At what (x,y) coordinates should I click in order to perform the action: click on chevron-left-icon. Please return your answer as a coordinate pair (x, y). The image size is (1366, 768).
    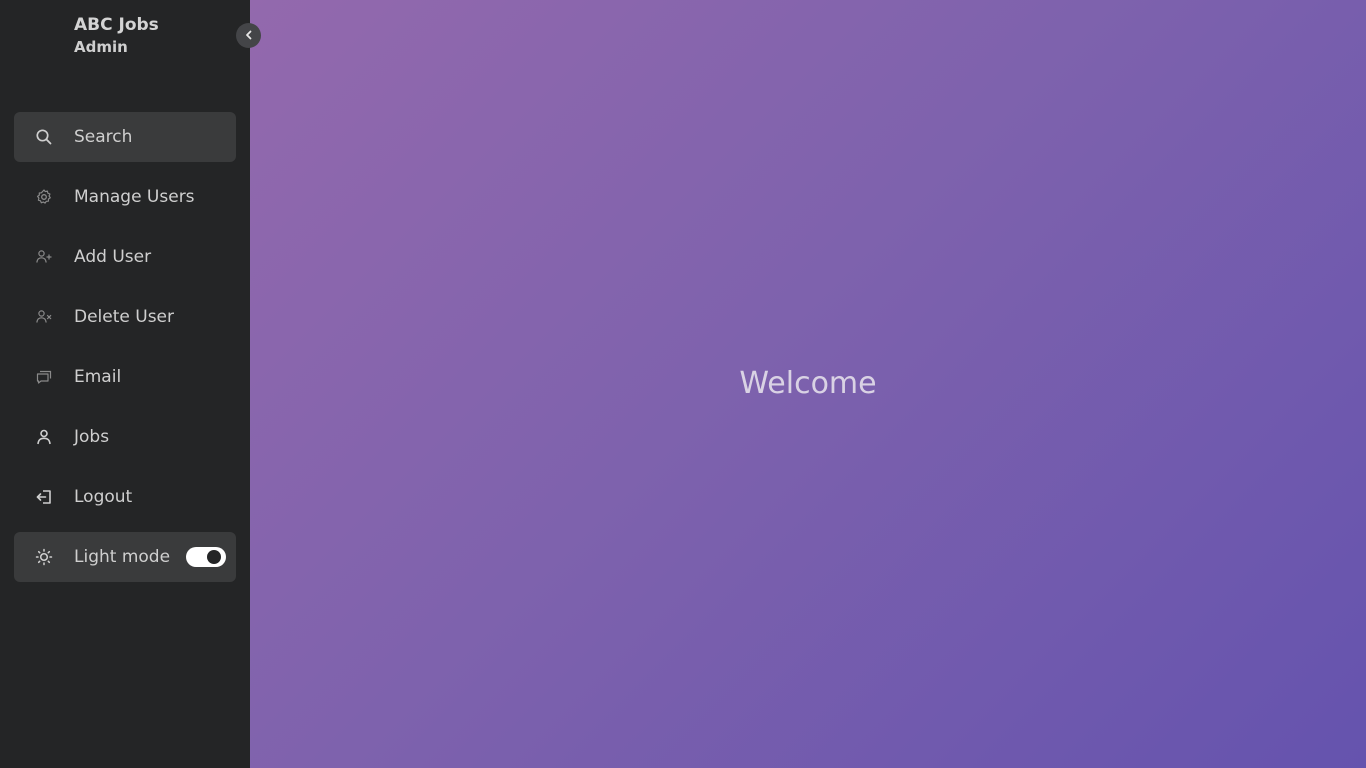
    Looking at the image, I should click on (249, 35).